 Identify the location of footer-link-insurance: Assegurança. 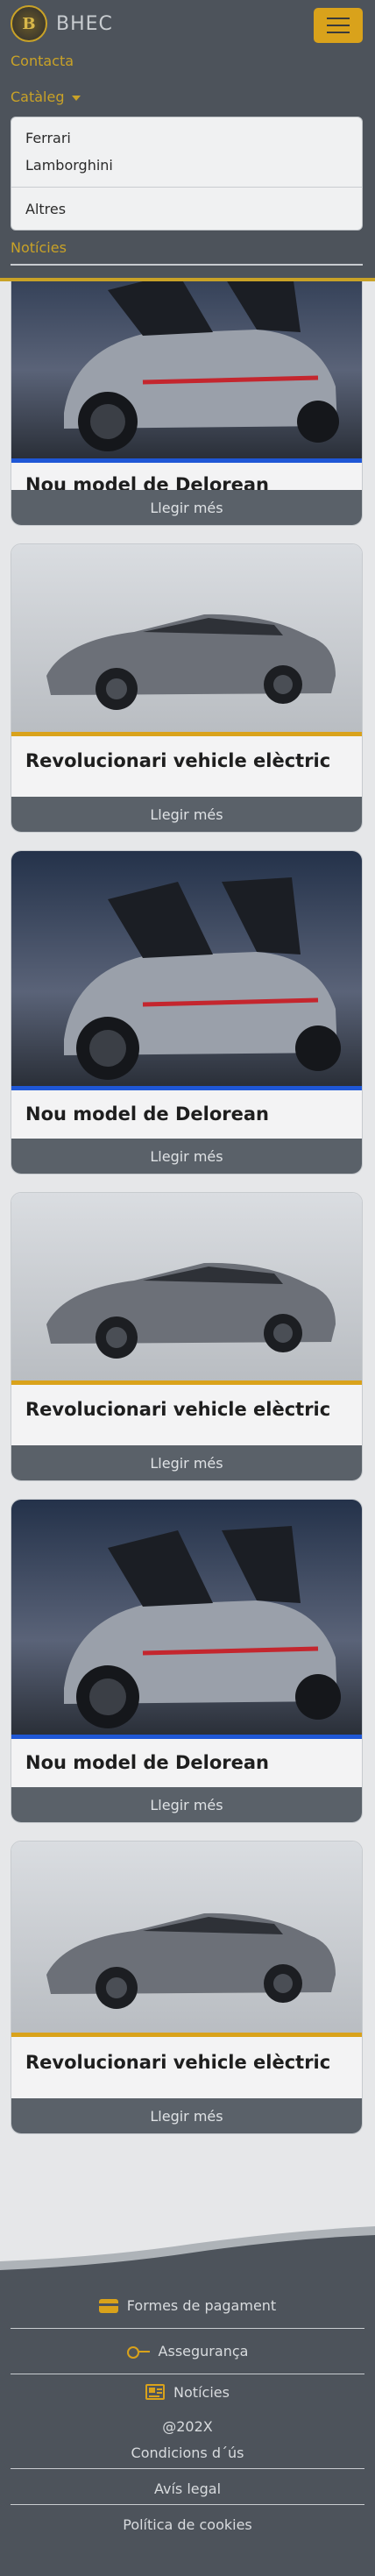
(187, 2351).